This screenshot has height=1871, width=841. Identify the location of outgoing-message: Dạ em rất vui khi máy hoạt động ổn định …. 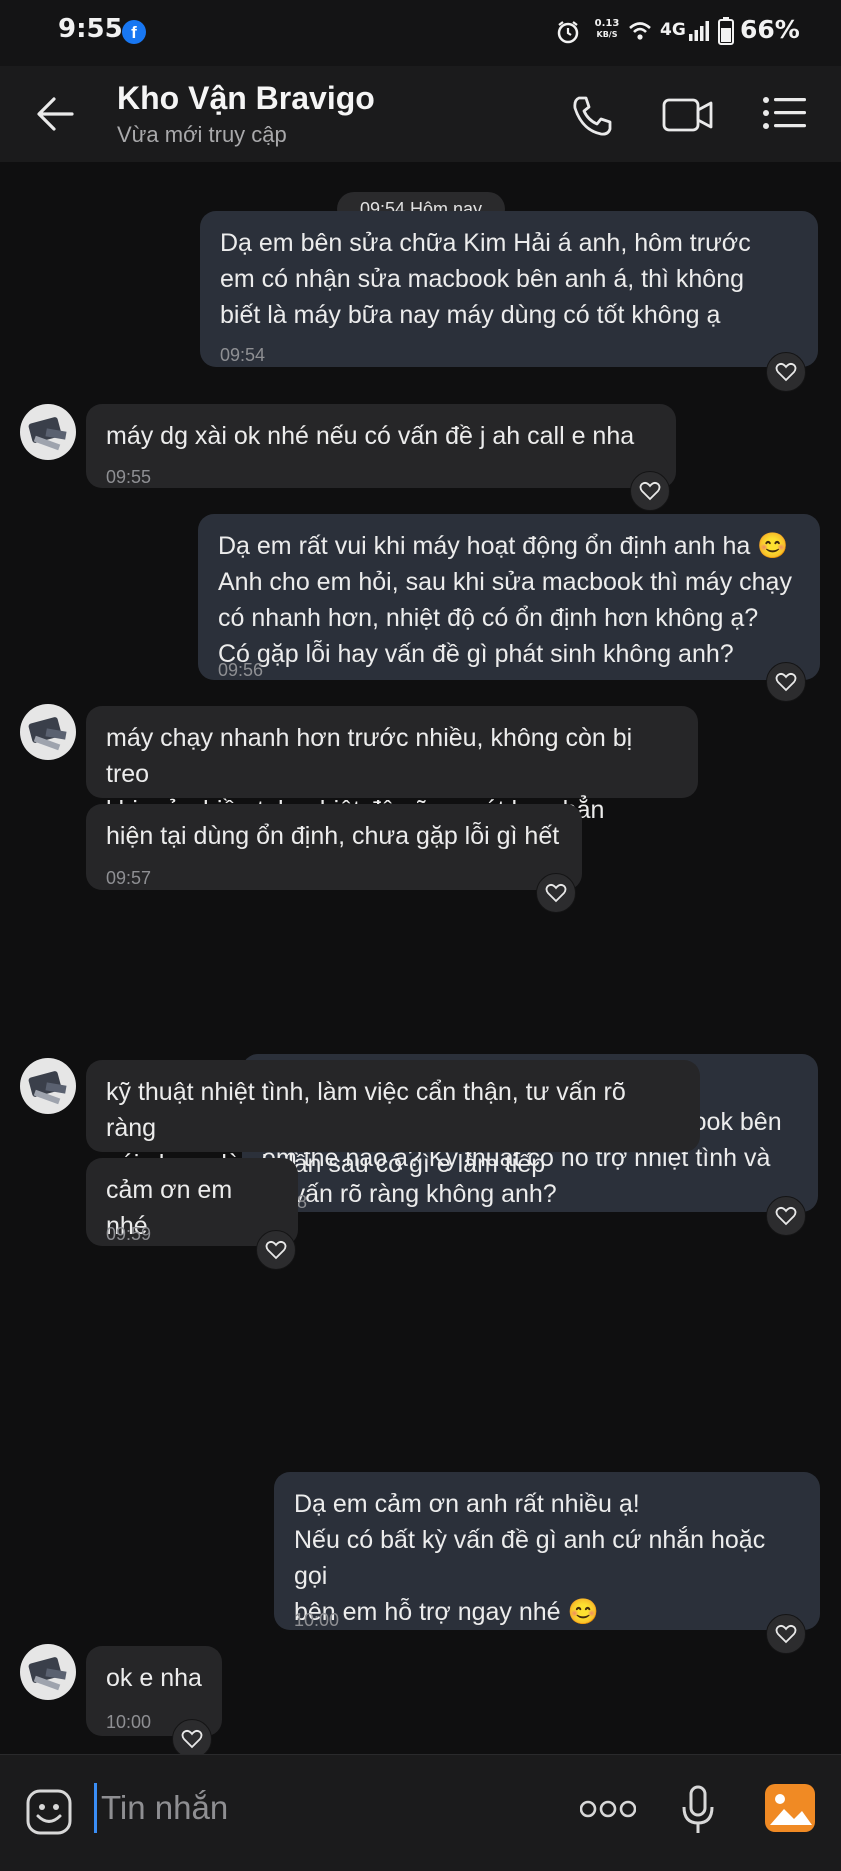
(509, 597).